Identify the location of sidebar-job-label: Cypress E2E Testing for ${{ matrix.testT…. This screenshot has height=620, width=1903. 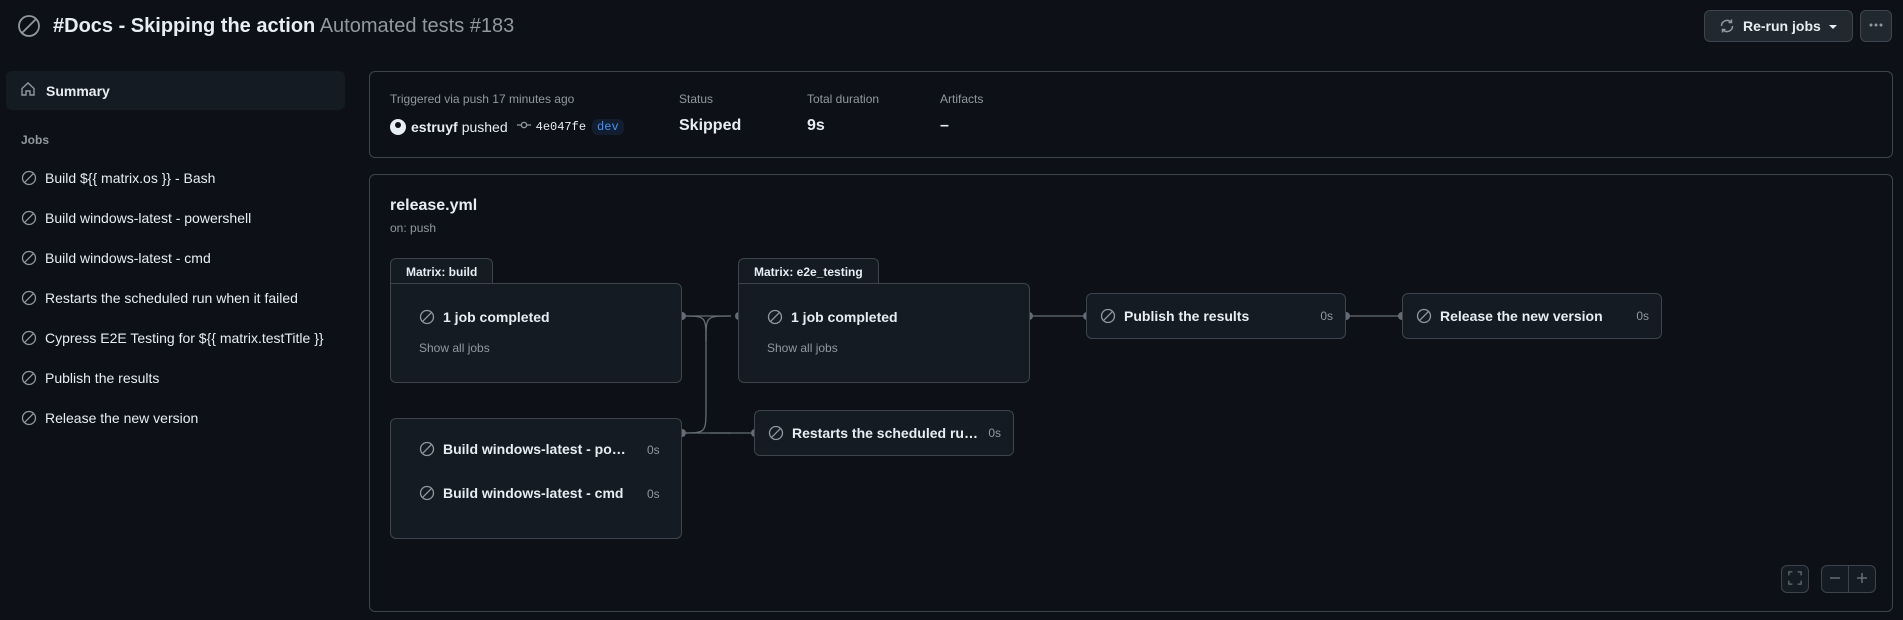
(184, 338).